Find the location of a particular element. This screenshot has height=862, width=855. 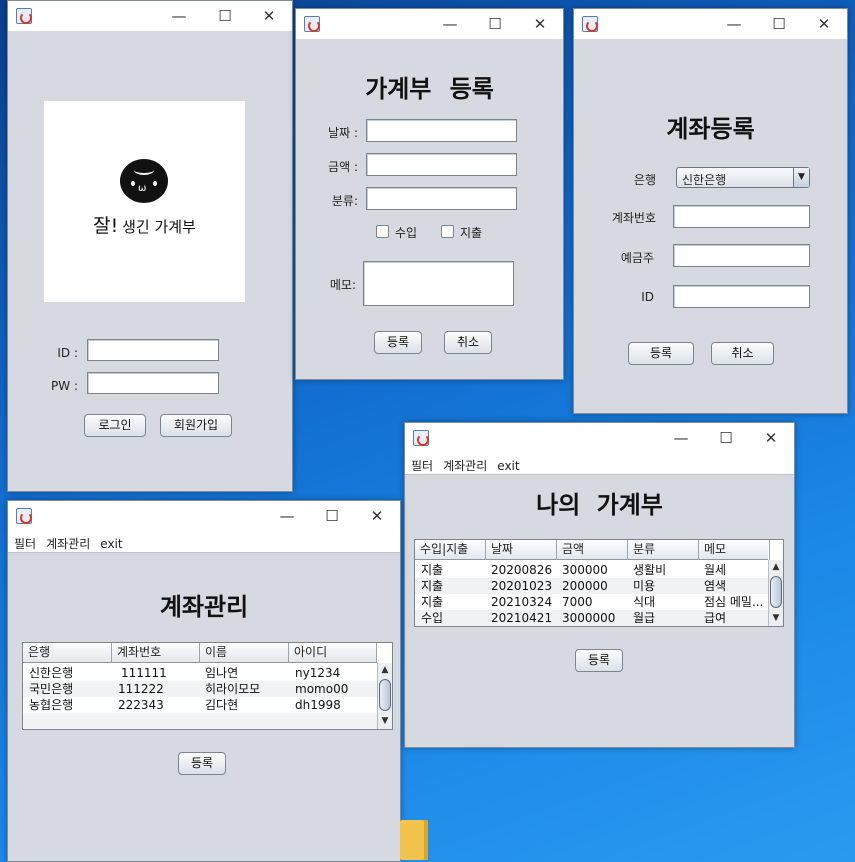

column-header: 계좌번호 is located at coordinates (156, 653).